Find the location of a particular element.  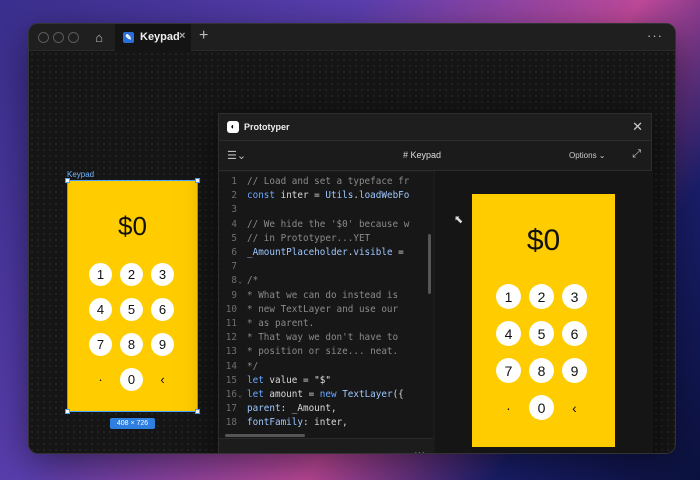

more-options-icon: ··· is located at coordinates (655, 35).